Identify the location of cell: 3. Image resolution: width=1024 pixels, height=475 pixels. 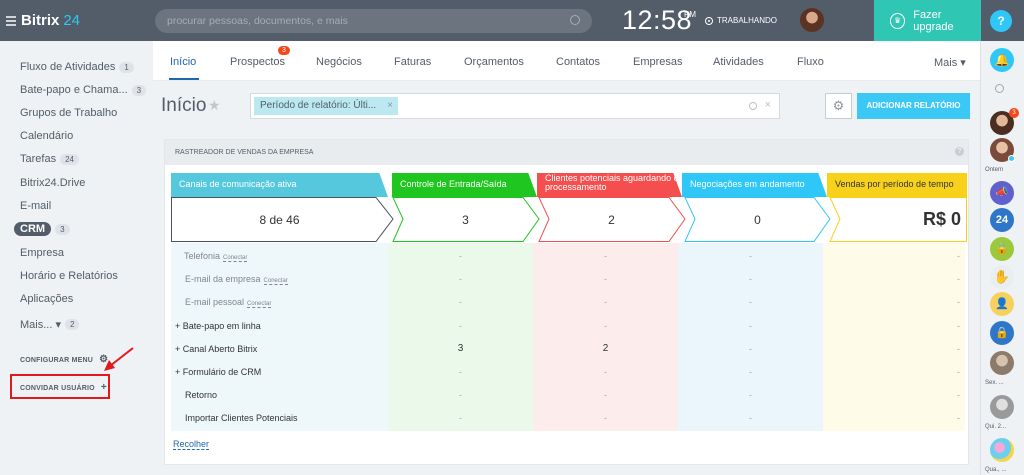
(460, 348).